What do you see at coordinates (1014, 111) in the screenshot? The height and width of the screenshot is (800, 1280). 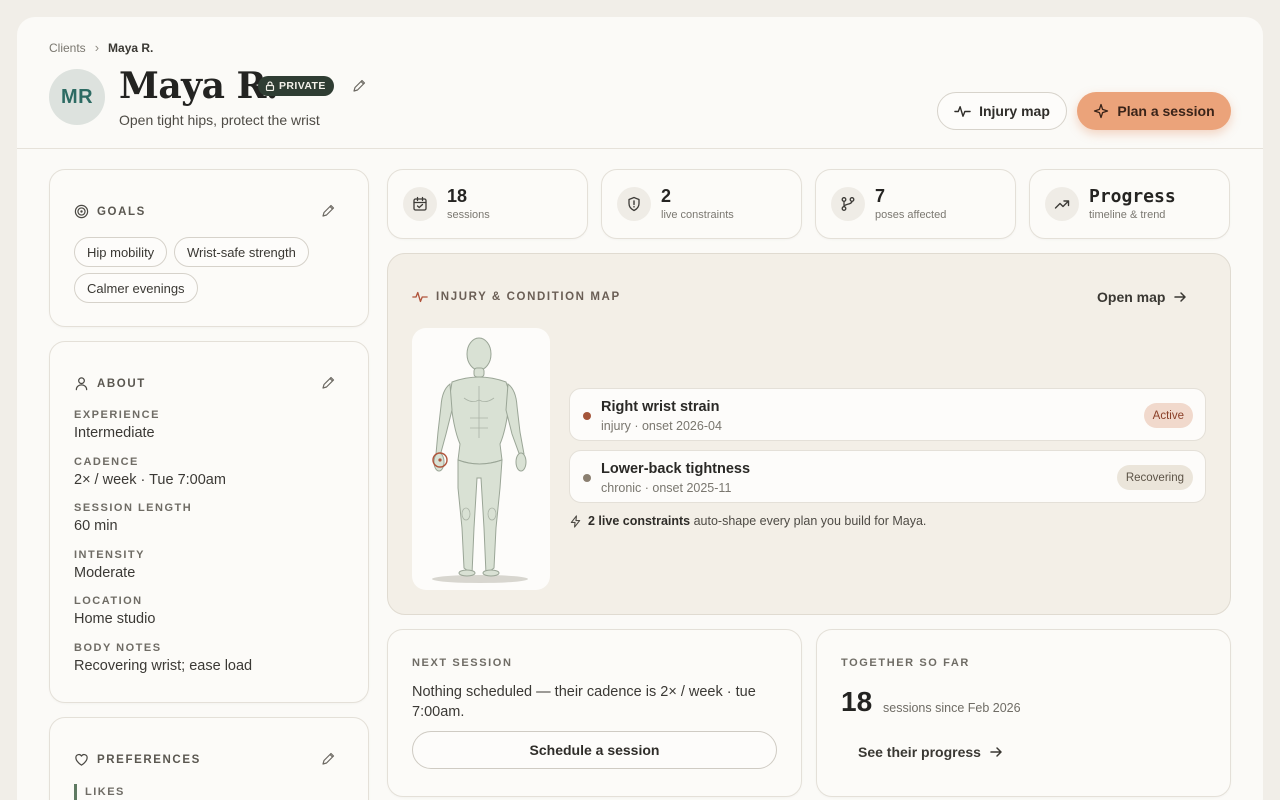 I see `injury-map-button-label: Injury map` at bounding box center [1014, 111].